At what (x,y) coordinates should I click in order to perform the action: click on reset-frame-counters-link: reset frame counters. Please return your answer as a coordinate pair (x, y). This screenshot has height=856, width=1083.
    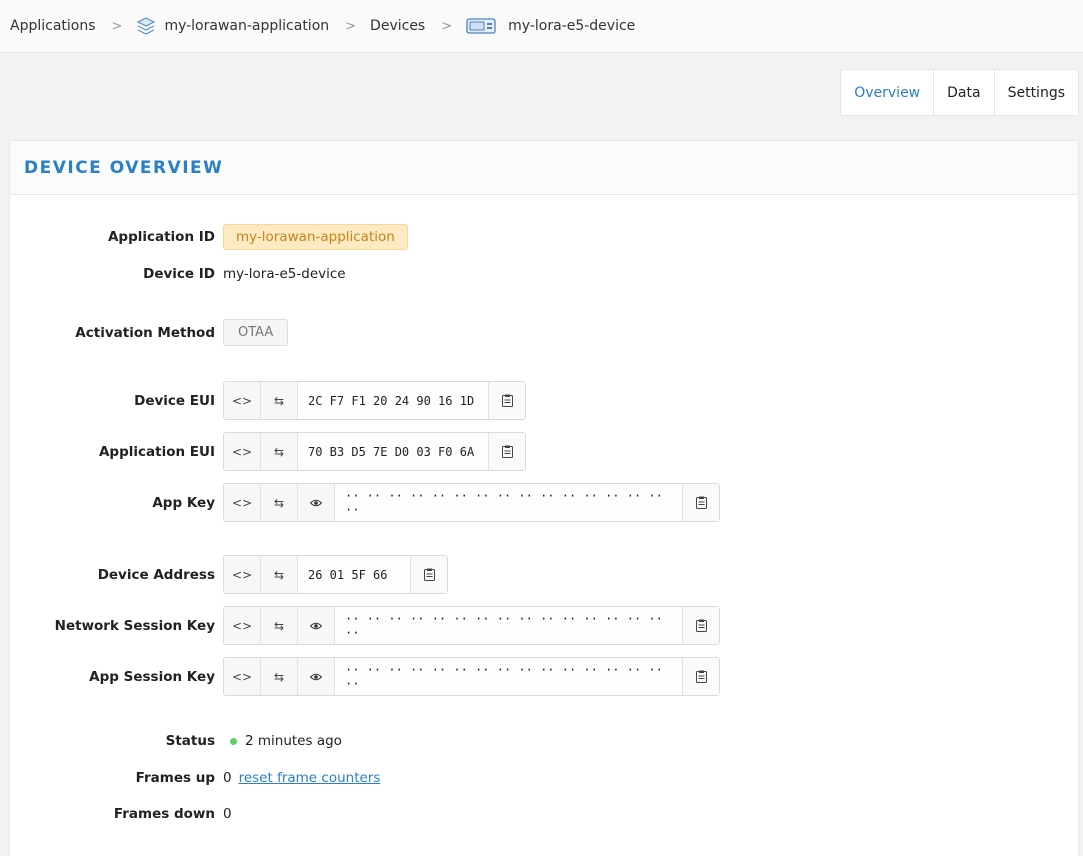
    Looking at the image, I should click on (310, 778).